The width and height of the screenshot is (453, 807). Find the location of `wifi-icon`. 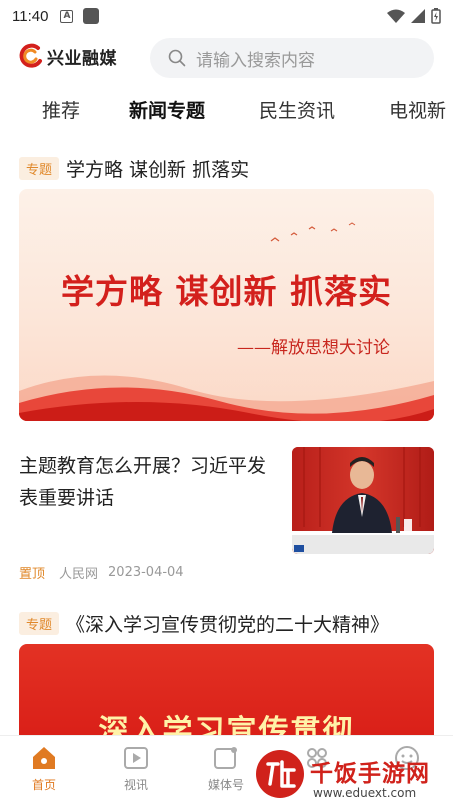

wifi-icon is located at coordinates (396, 16).